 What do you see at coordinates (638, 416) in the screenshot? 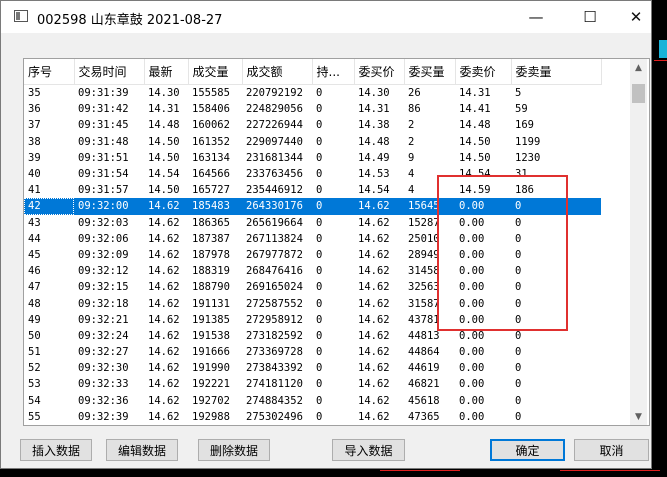
I see `scroll-down-icon: ▼` at bounding box center [638, 416].